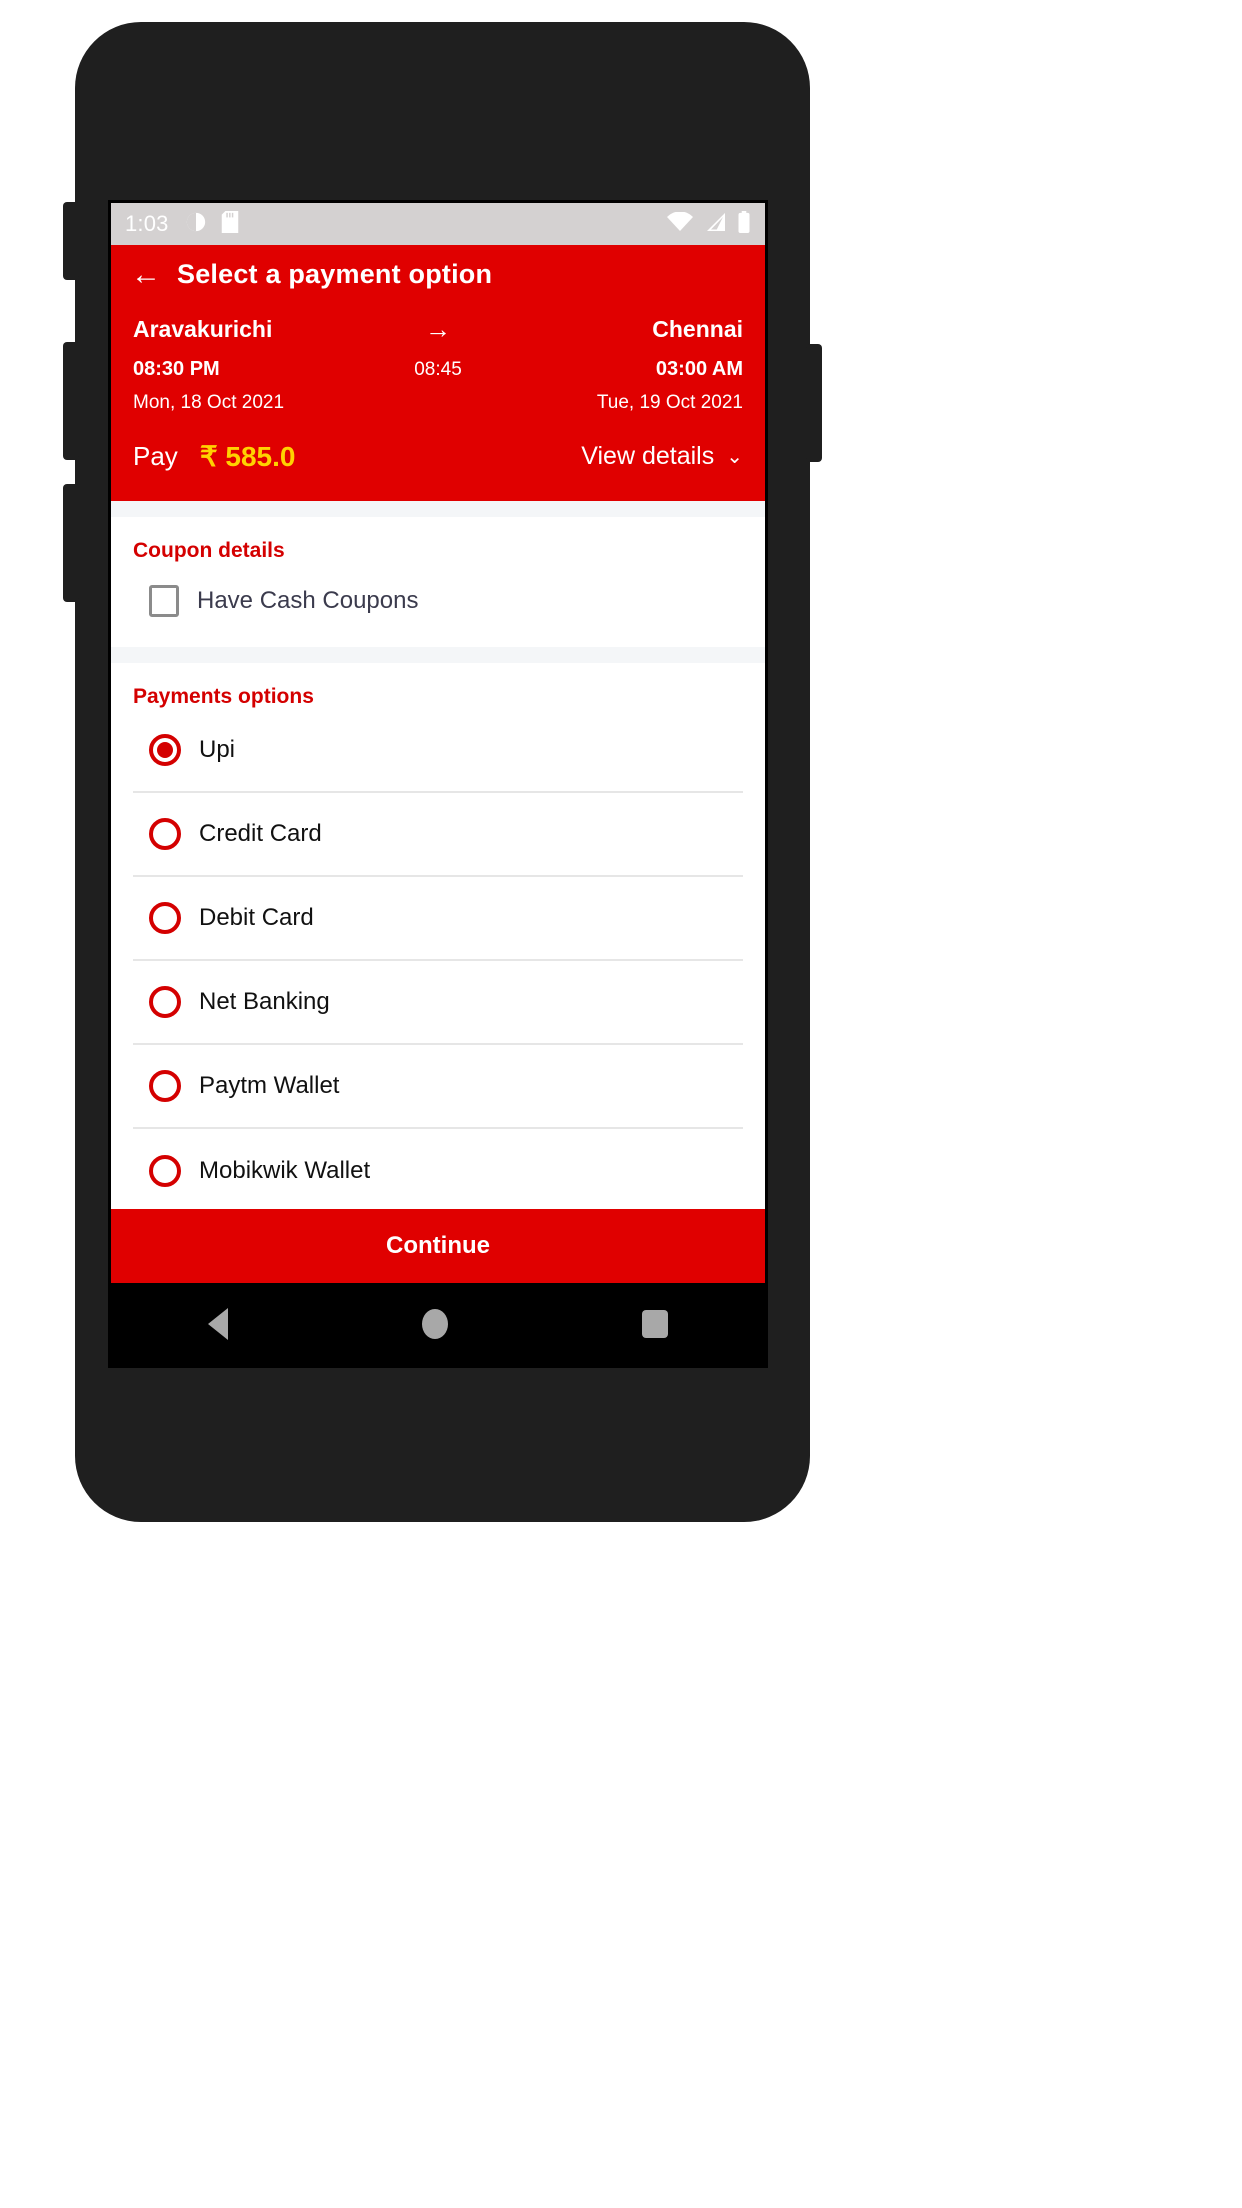 The width and height of the screenshot is (1242, 2208). What do you see at coordinates (247, 456) in the screenshot?
I see `pay-amount: ₹ 585.0` at bounding box center [247, 456].